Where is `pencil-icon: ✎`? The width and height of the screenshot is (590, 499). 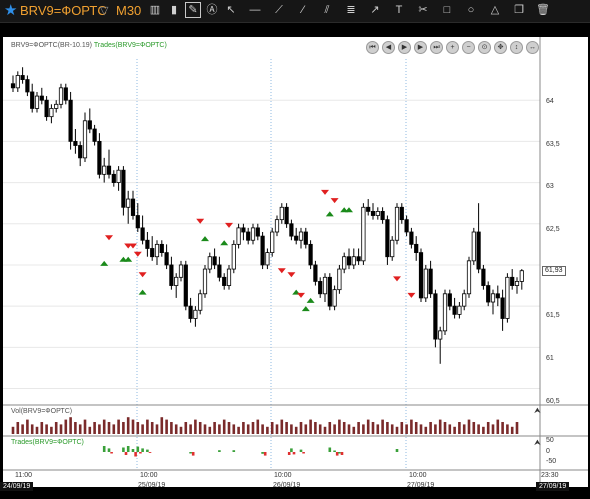
pencil-icon: ✎ is located at coordinates (193, 10).